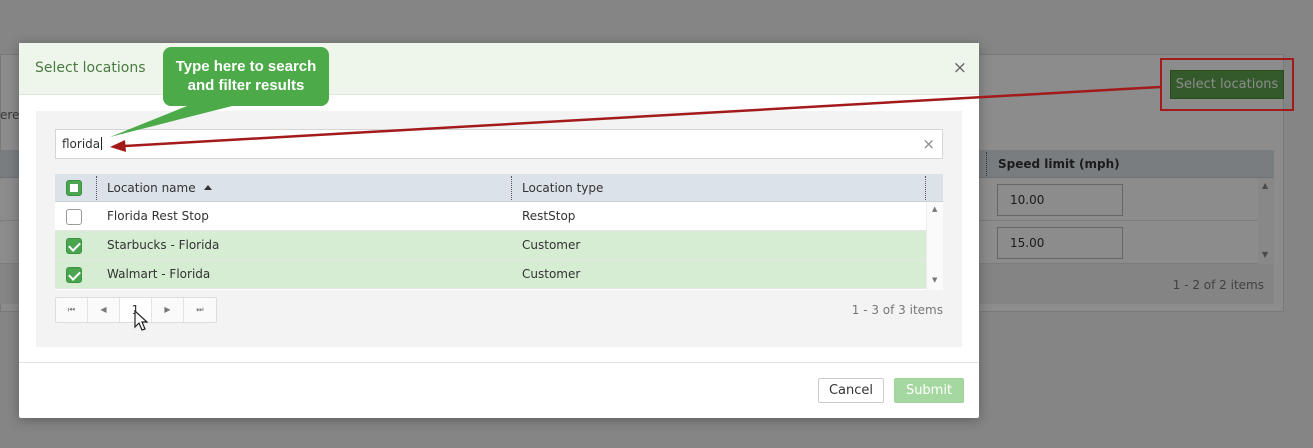 This screenshot has width=1313, height=448. I want to click on callout-pointer, so click(175, 120).